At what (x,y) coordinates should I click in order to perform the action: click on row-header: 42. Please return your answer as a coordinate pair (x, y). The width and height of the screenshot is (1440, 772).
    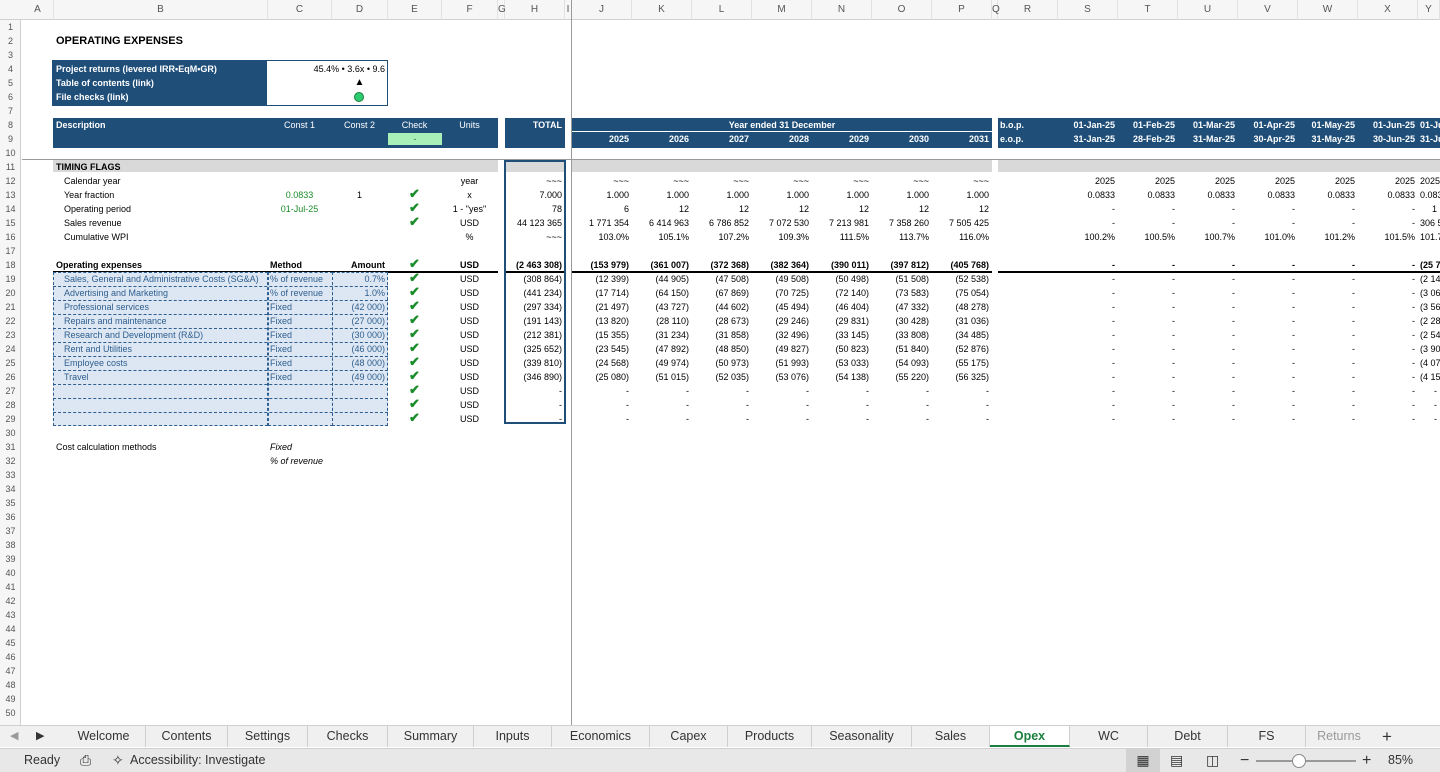
    Looking at the image, I should click on (10, 601).